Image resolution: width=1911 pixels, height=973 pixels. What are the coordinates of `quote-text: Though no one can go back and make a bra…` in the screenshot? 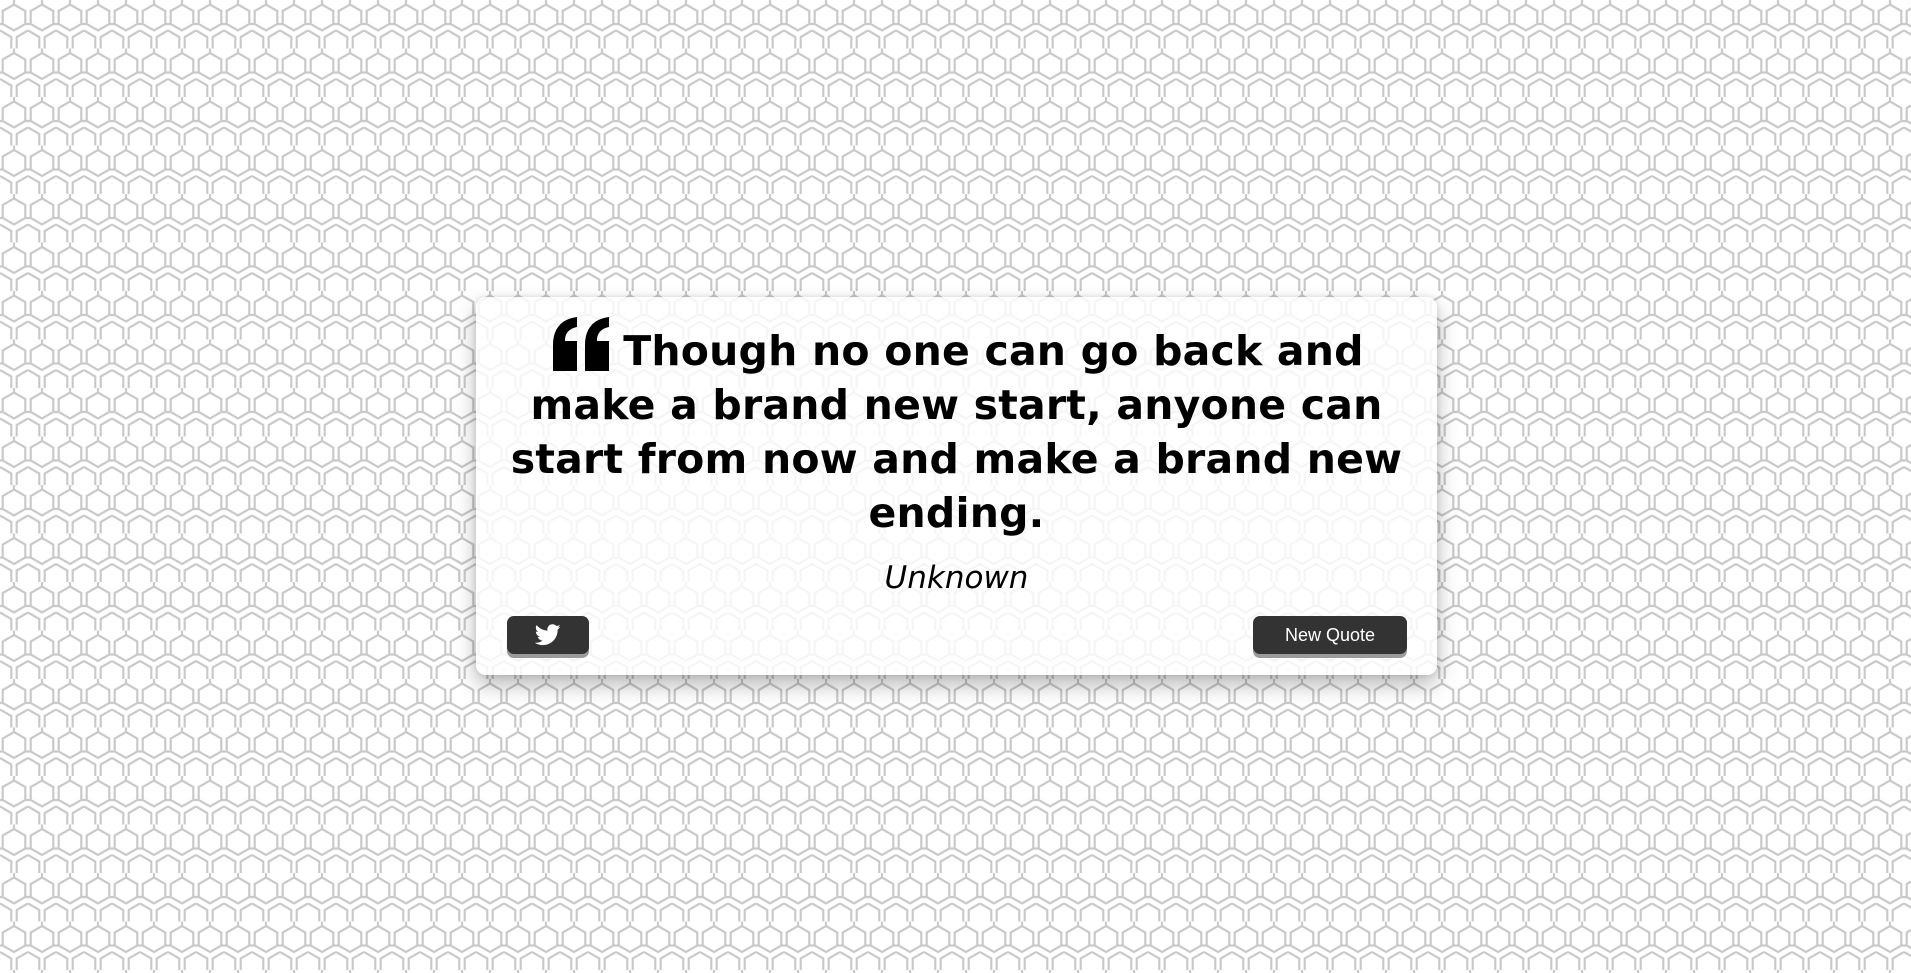 It's located at (956, 432).